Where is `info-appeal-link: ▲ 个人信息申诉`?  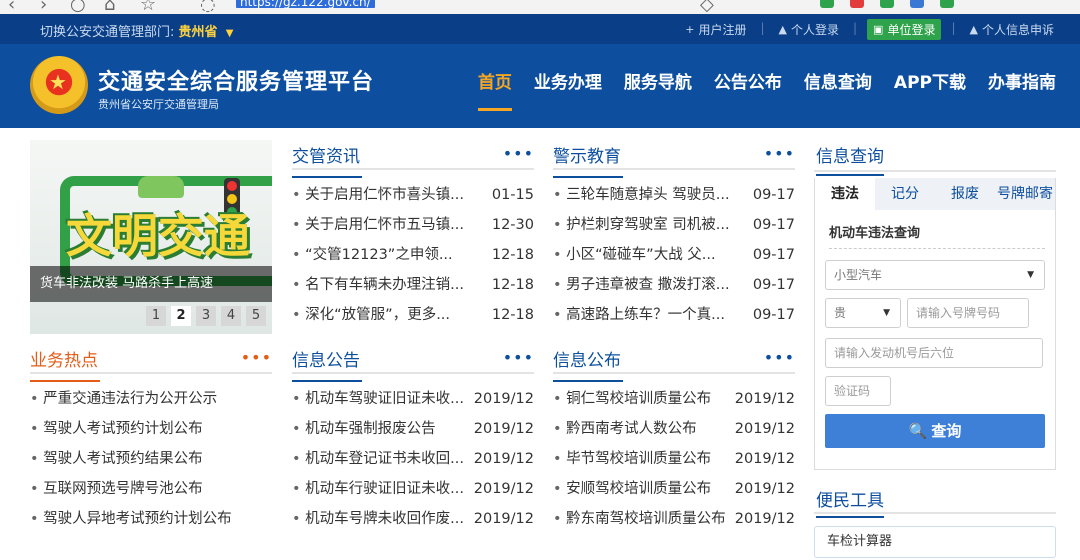 info-appeal-link: ▲ 个人信息申诉 is located at coordinates (1012, 29).